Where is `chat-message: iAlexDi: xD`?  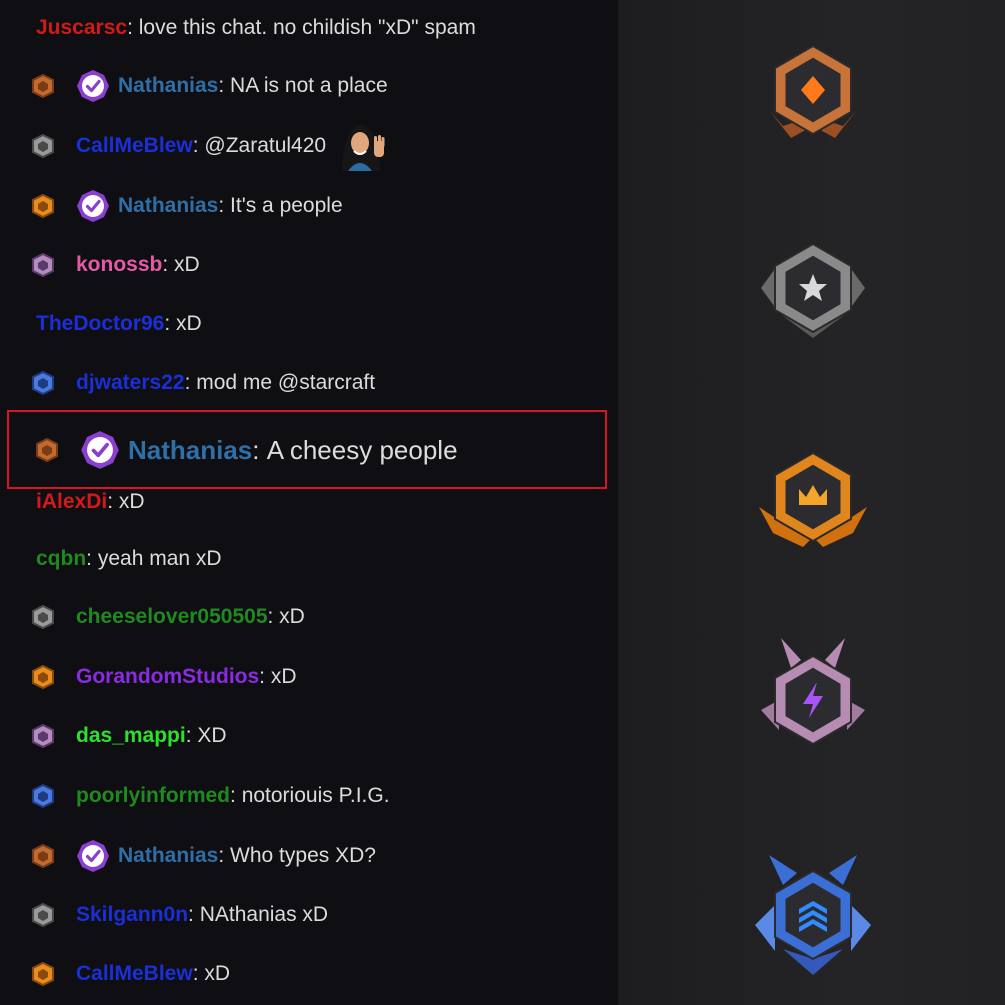
chat-message: iAlexDi: xD is located at coordinates (90, 502).